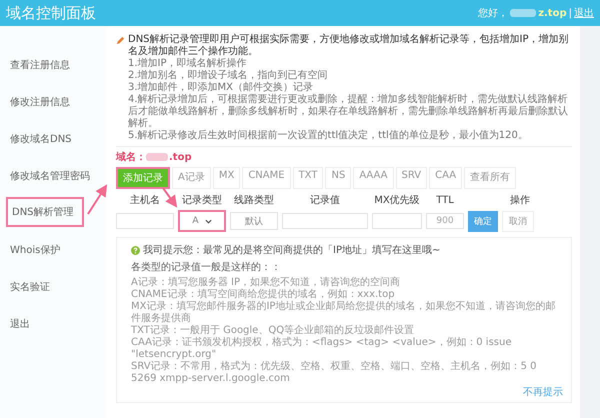  I want to click on record-tab: AAAA, so click(373, 178).